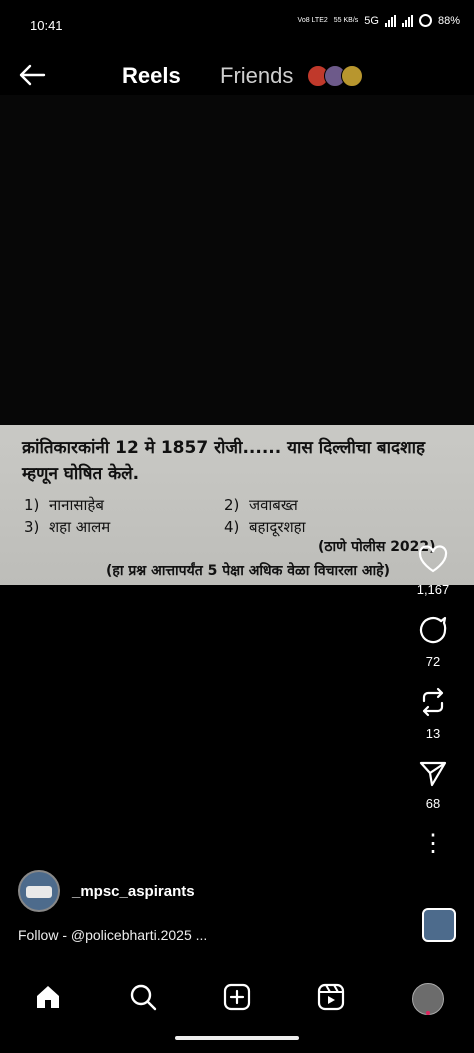  I want to click on like-button: 1,167, so click(433, 571).